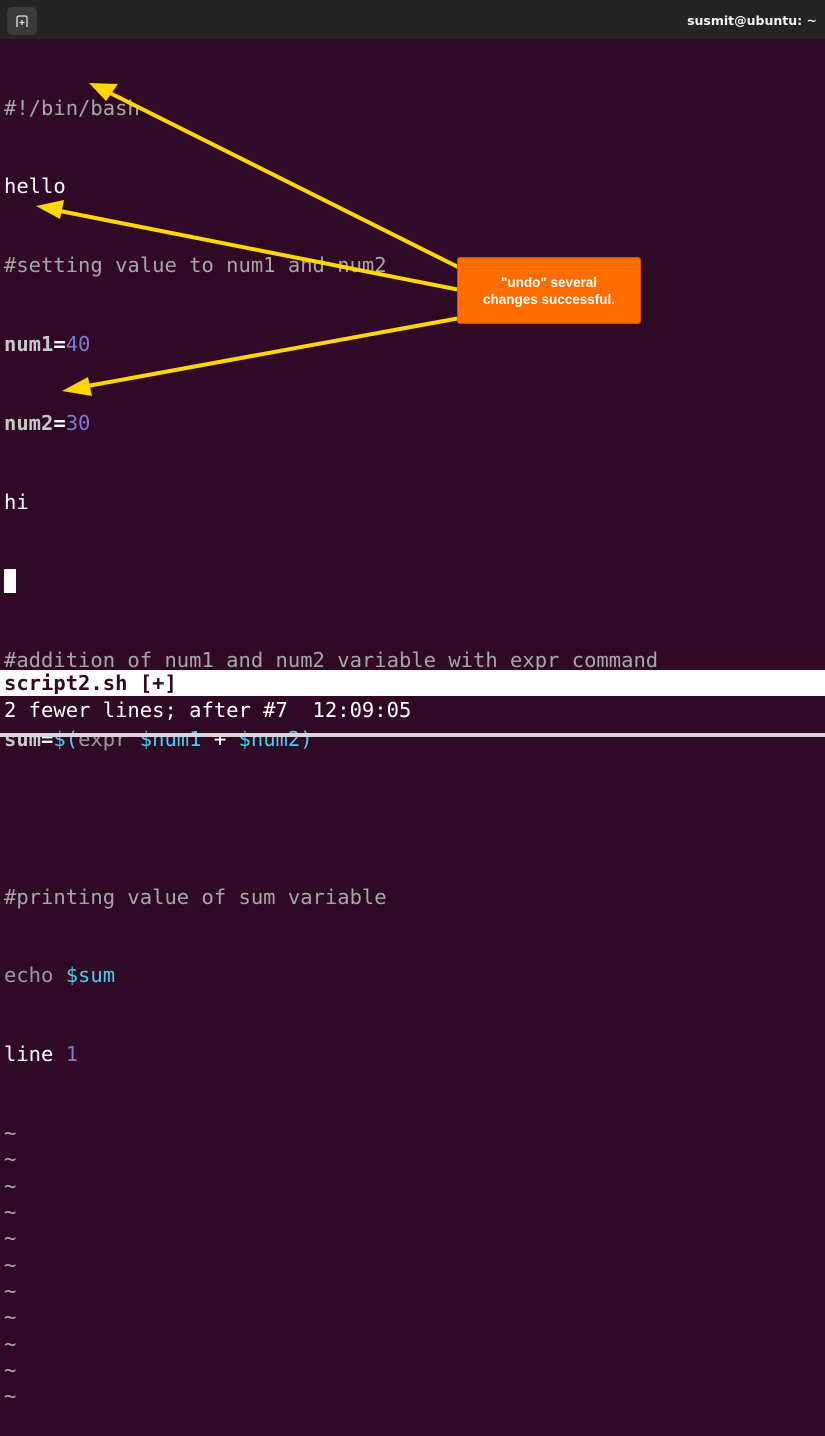 The width and height of the screenshot is (825, 1436). I want to click on code-line-hi: hi, so click(16, 502).